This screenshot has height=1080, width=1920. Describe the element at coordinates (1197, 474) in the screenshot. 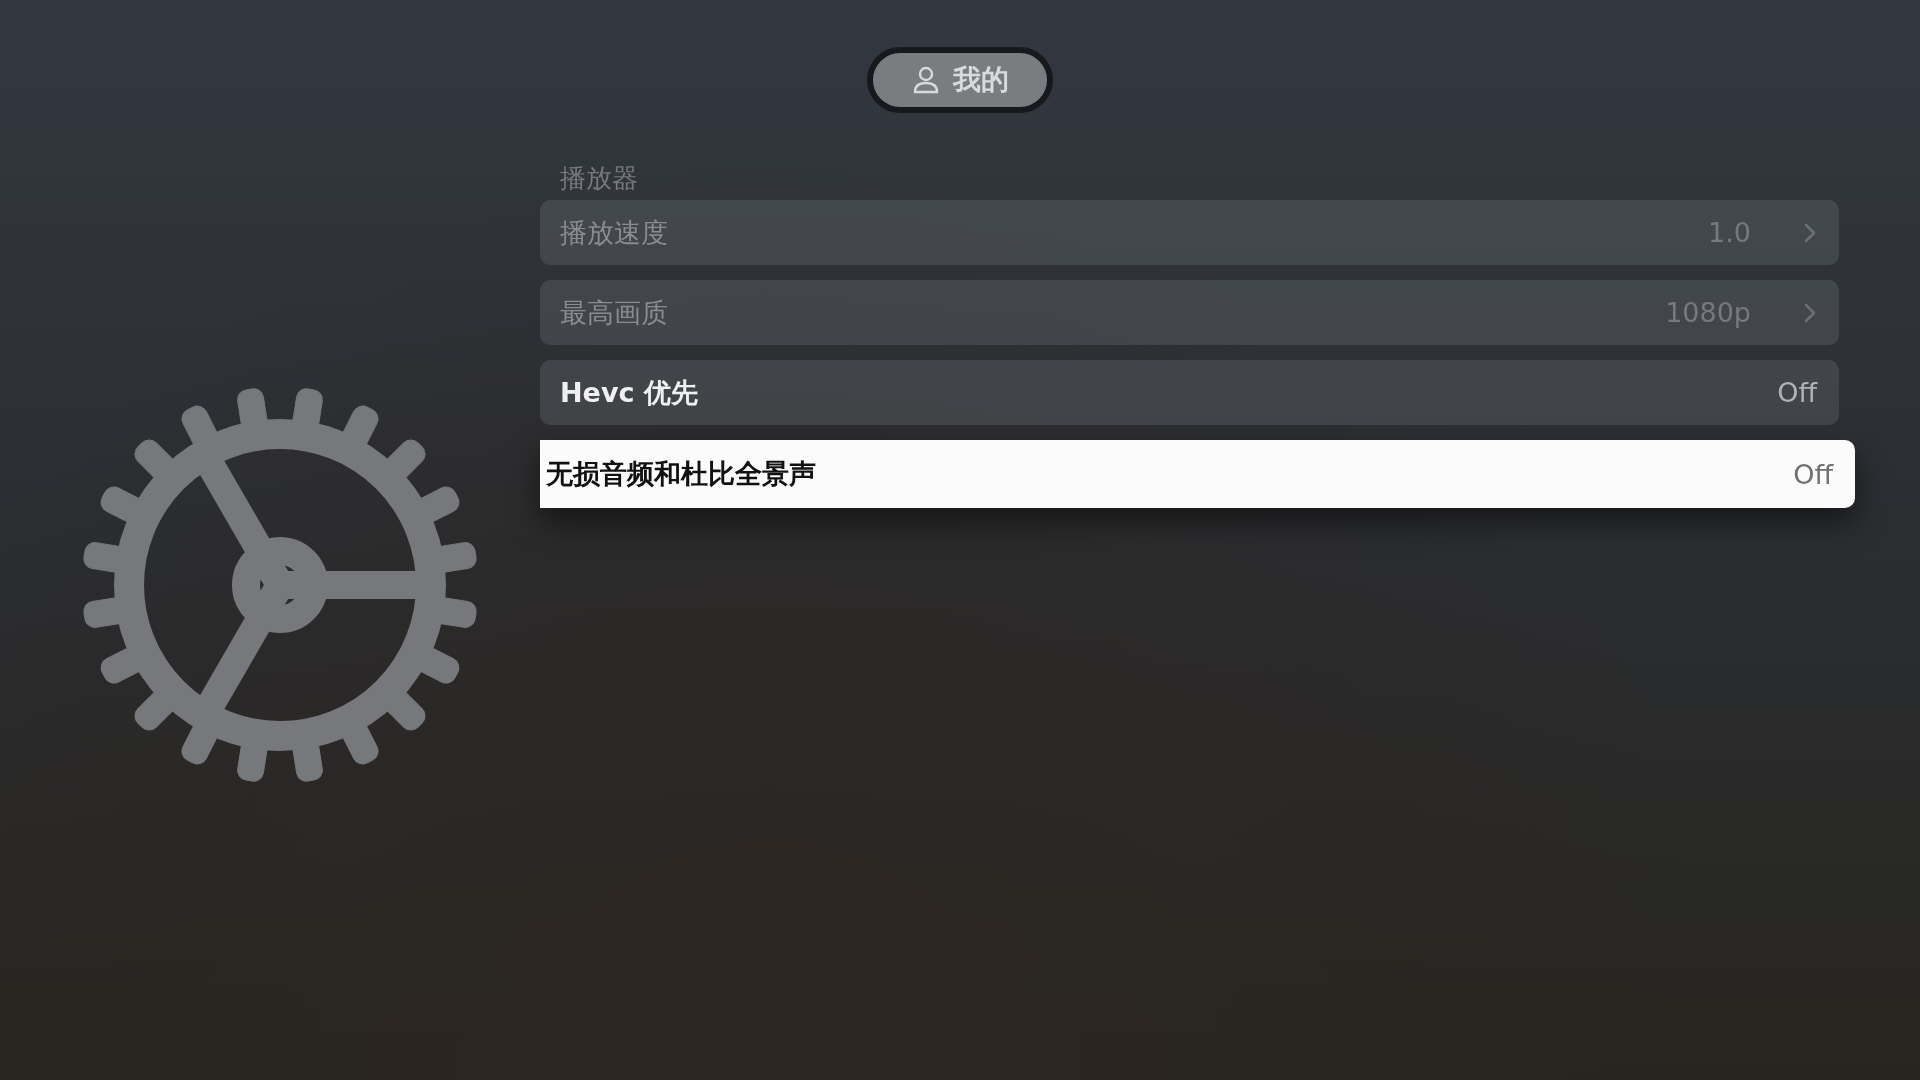

I see `settings-row: 无损音频和杜比全景声 Off` at that location.